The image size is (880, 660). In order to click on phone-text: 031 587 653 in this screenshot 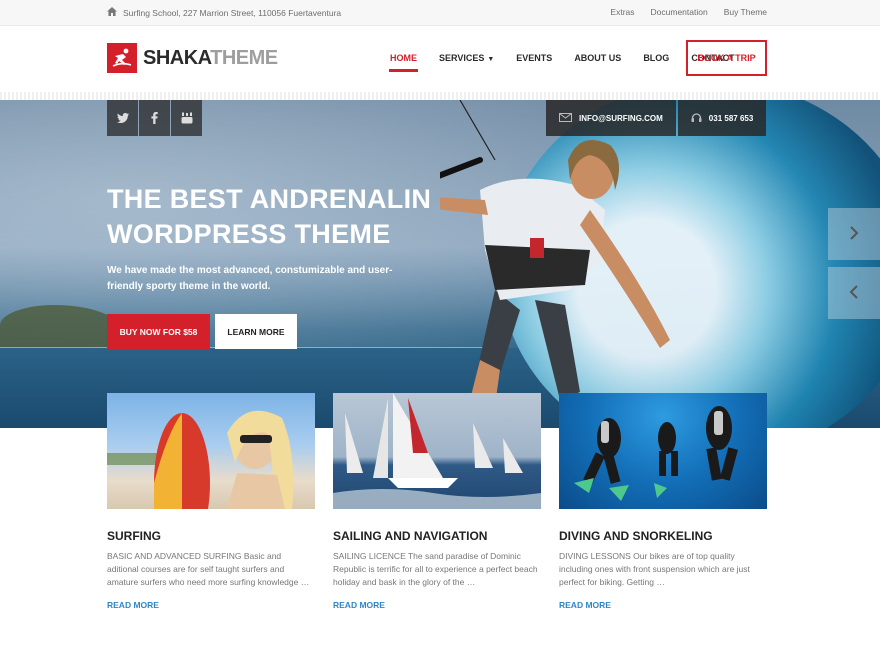, I will do `click(731, 118)`.